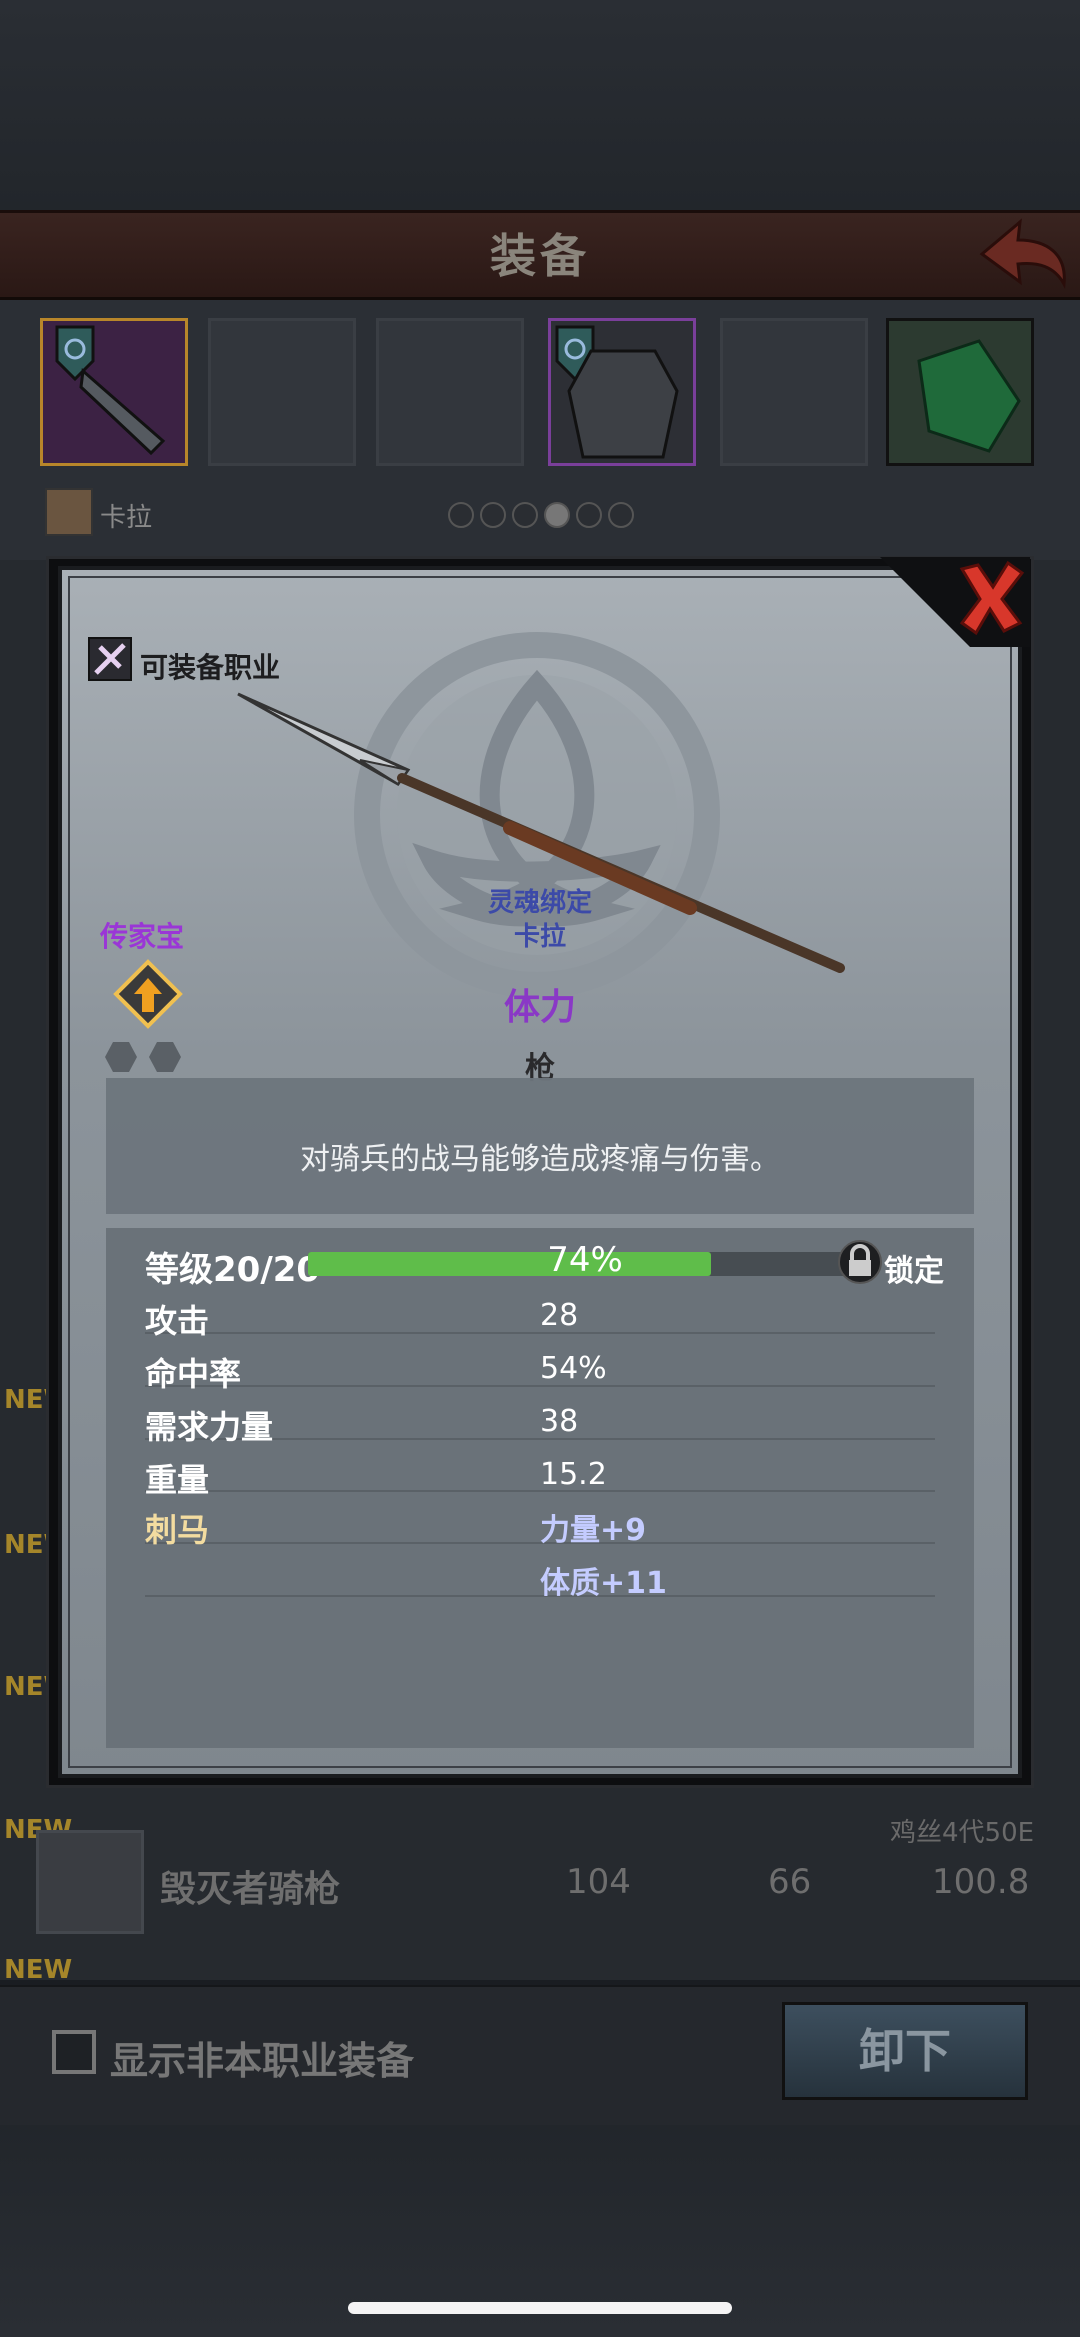 The image size is (1080, 2337). What do you see at coordinates (794, 392) in the screenshot?
I see `slot-gloves` at bounding box center [794, 392].